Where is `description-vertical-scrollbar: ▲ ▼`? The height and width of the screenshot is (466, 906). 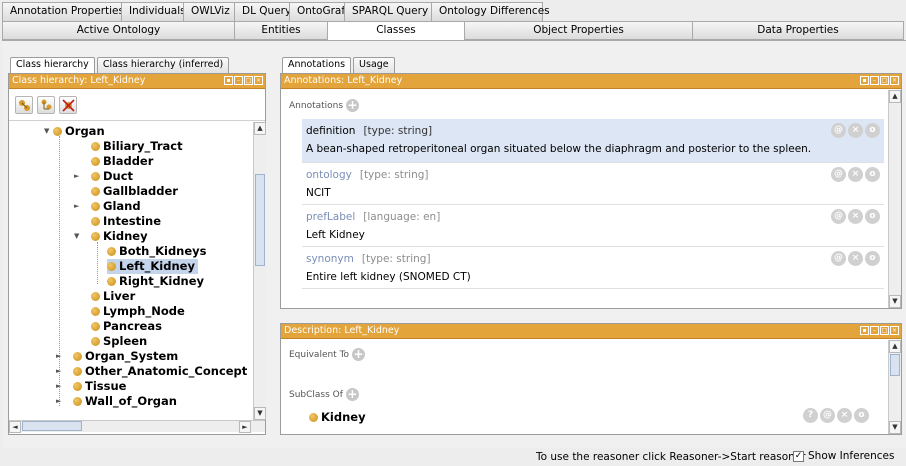
description-vertical-scrollbar: ▲ ▼ is located at coordinates (894, 387).